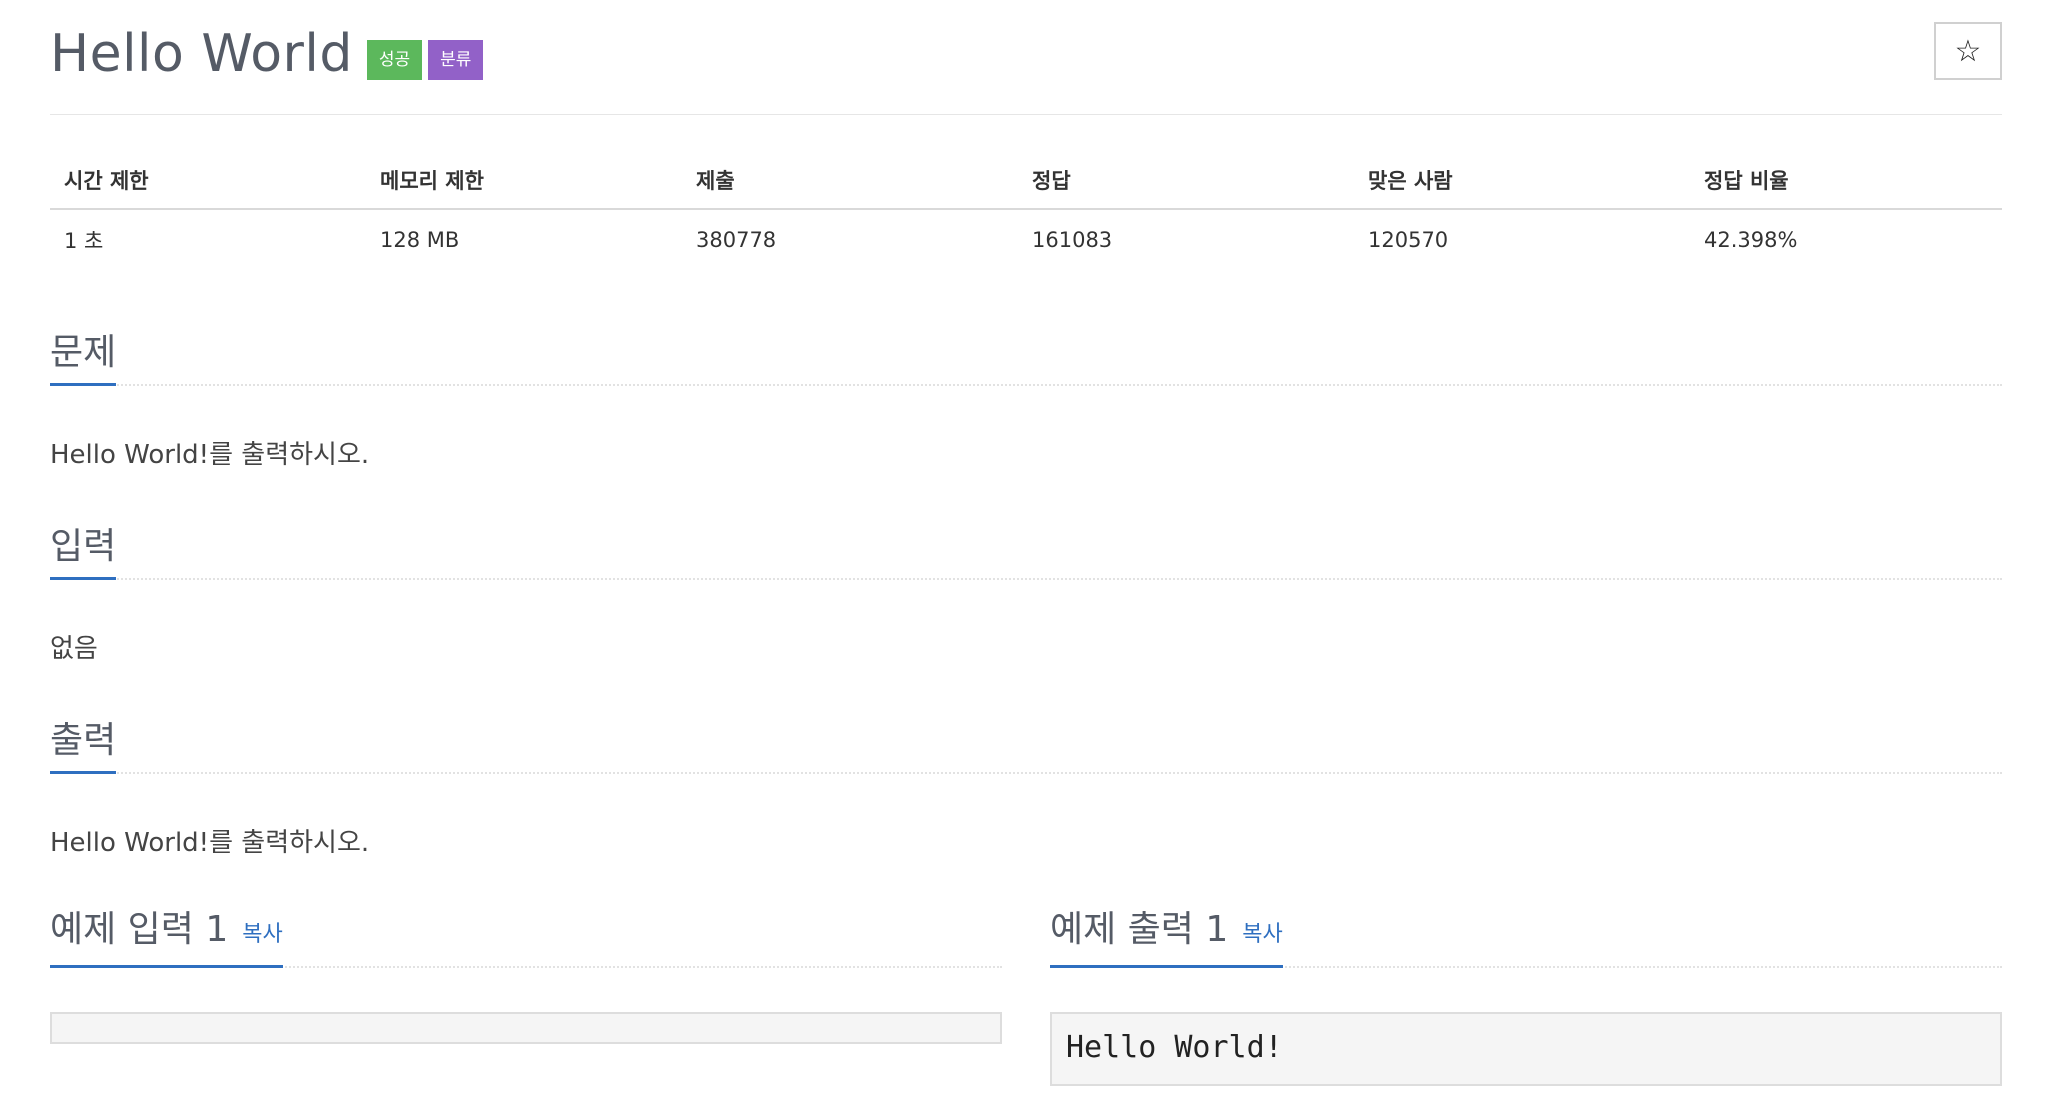 This screenshot has width=2048, height=1094. What do you see at coordinates (83, 358) in the screenshot?
I see `section-title-description: 문제` at bounding box center [83, 358].